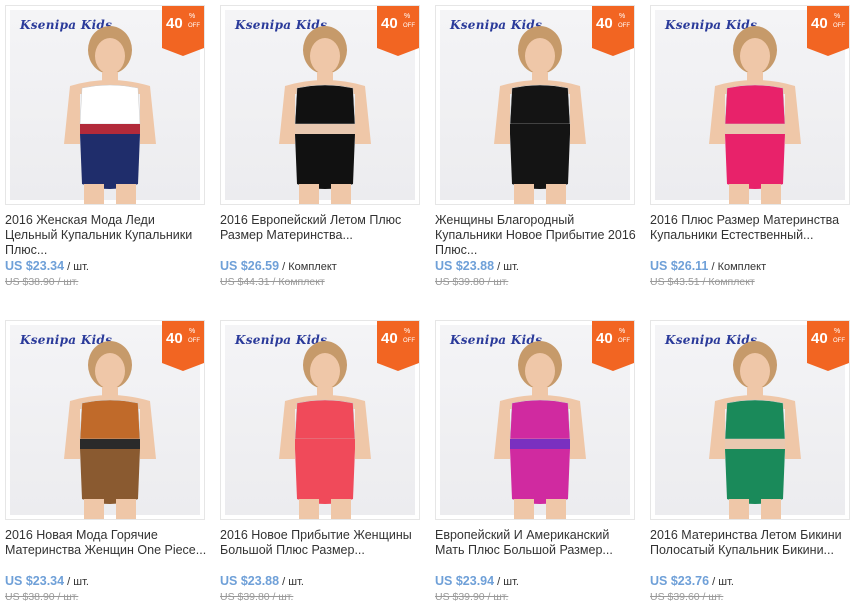  Describe the element at coordinates (752, 581) in the screenshot. I see `price-row: US $23.76 / шт.` at that location.